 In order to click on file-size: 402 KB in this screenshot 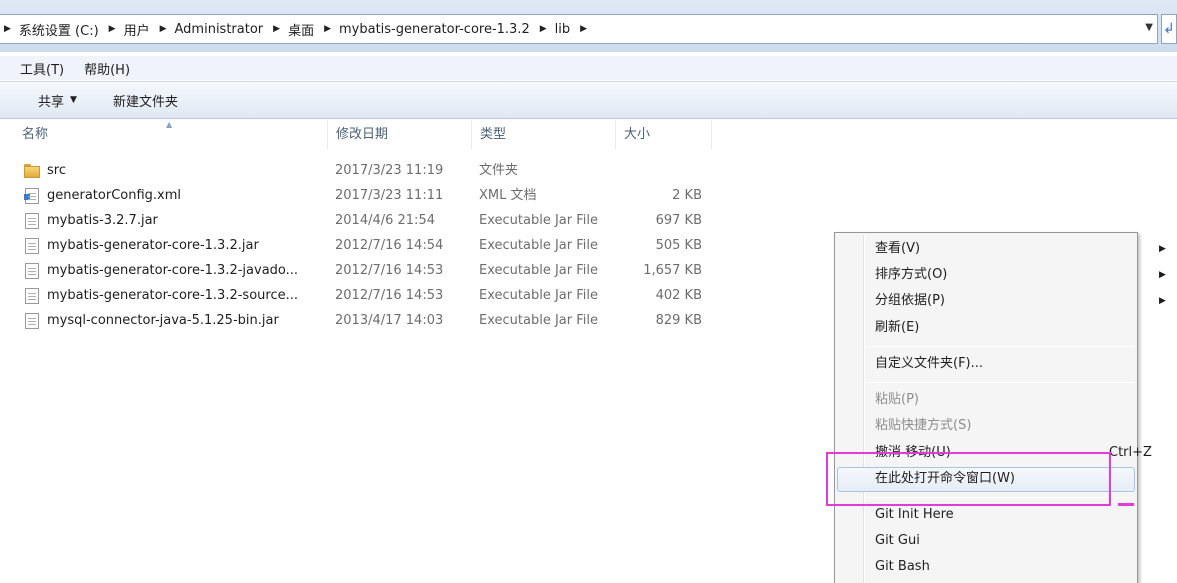, I will do `click(678, 295)`.